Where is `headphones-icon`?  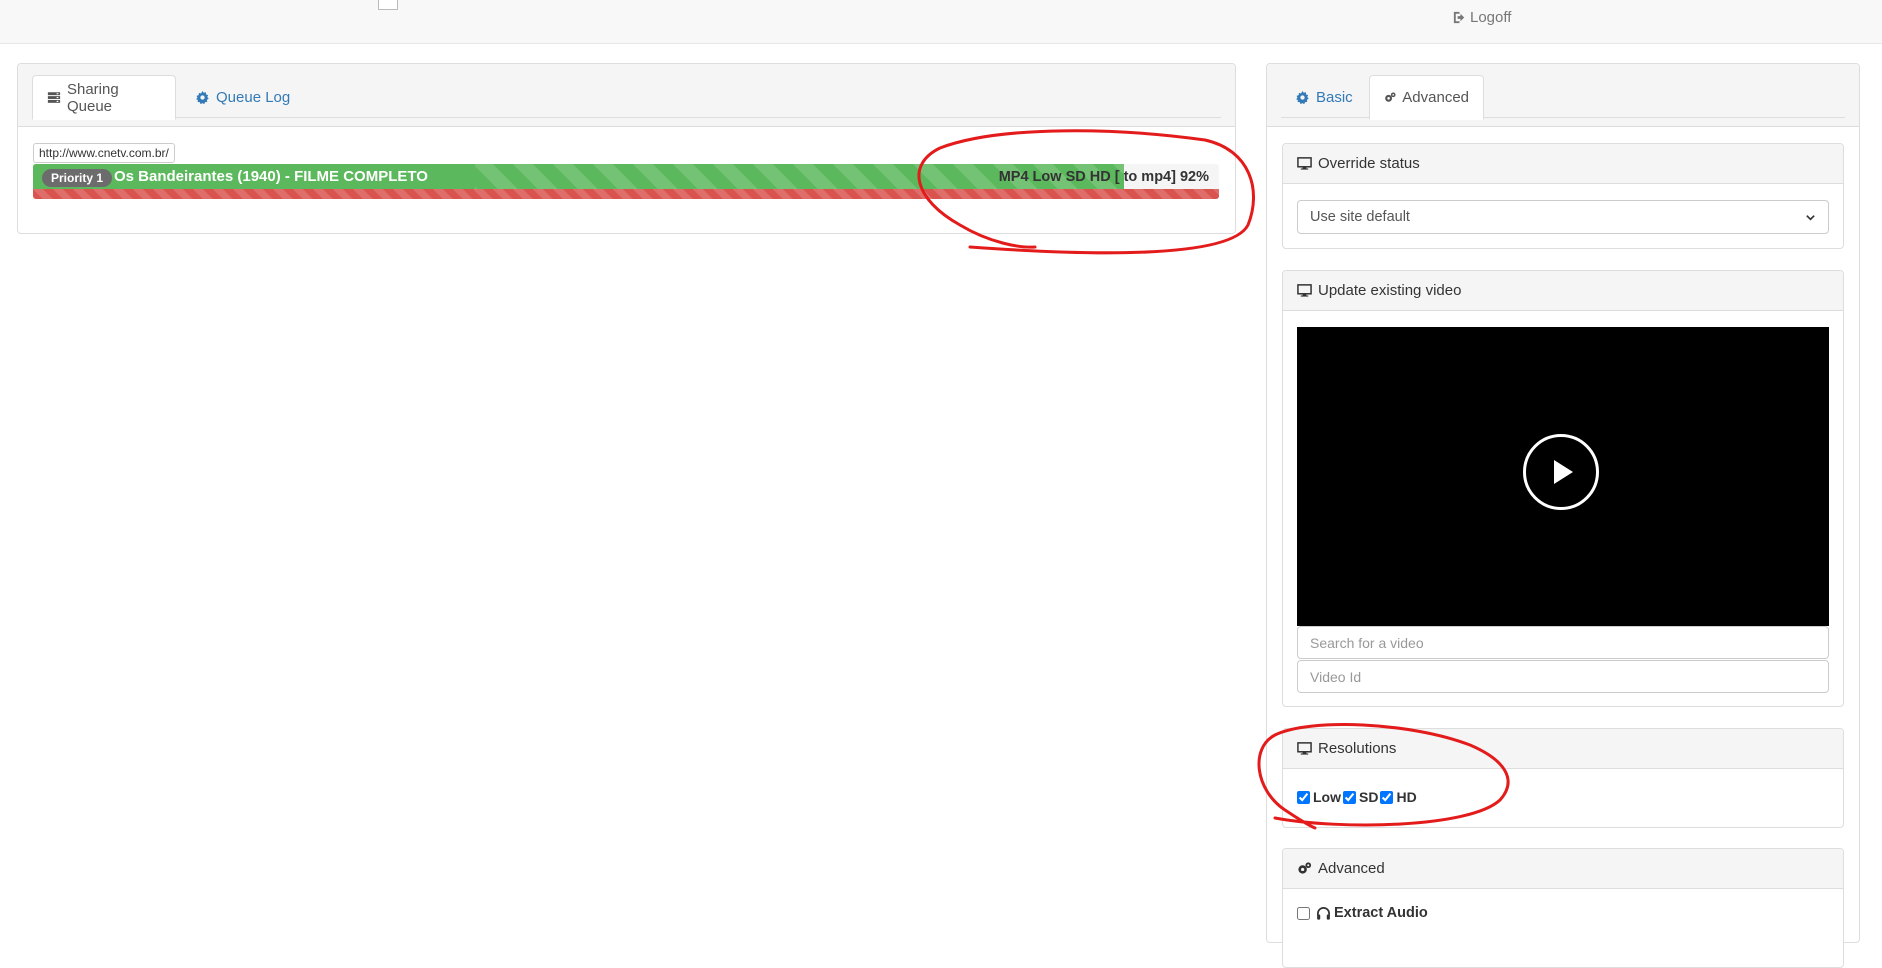 headphones-icon is located at coordinates (1323, 913).